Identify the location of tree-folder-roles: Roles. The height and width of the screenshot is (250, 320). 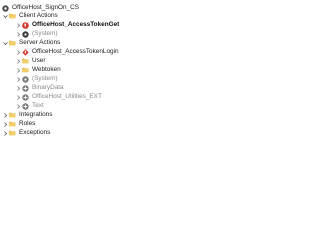
(18, 124).